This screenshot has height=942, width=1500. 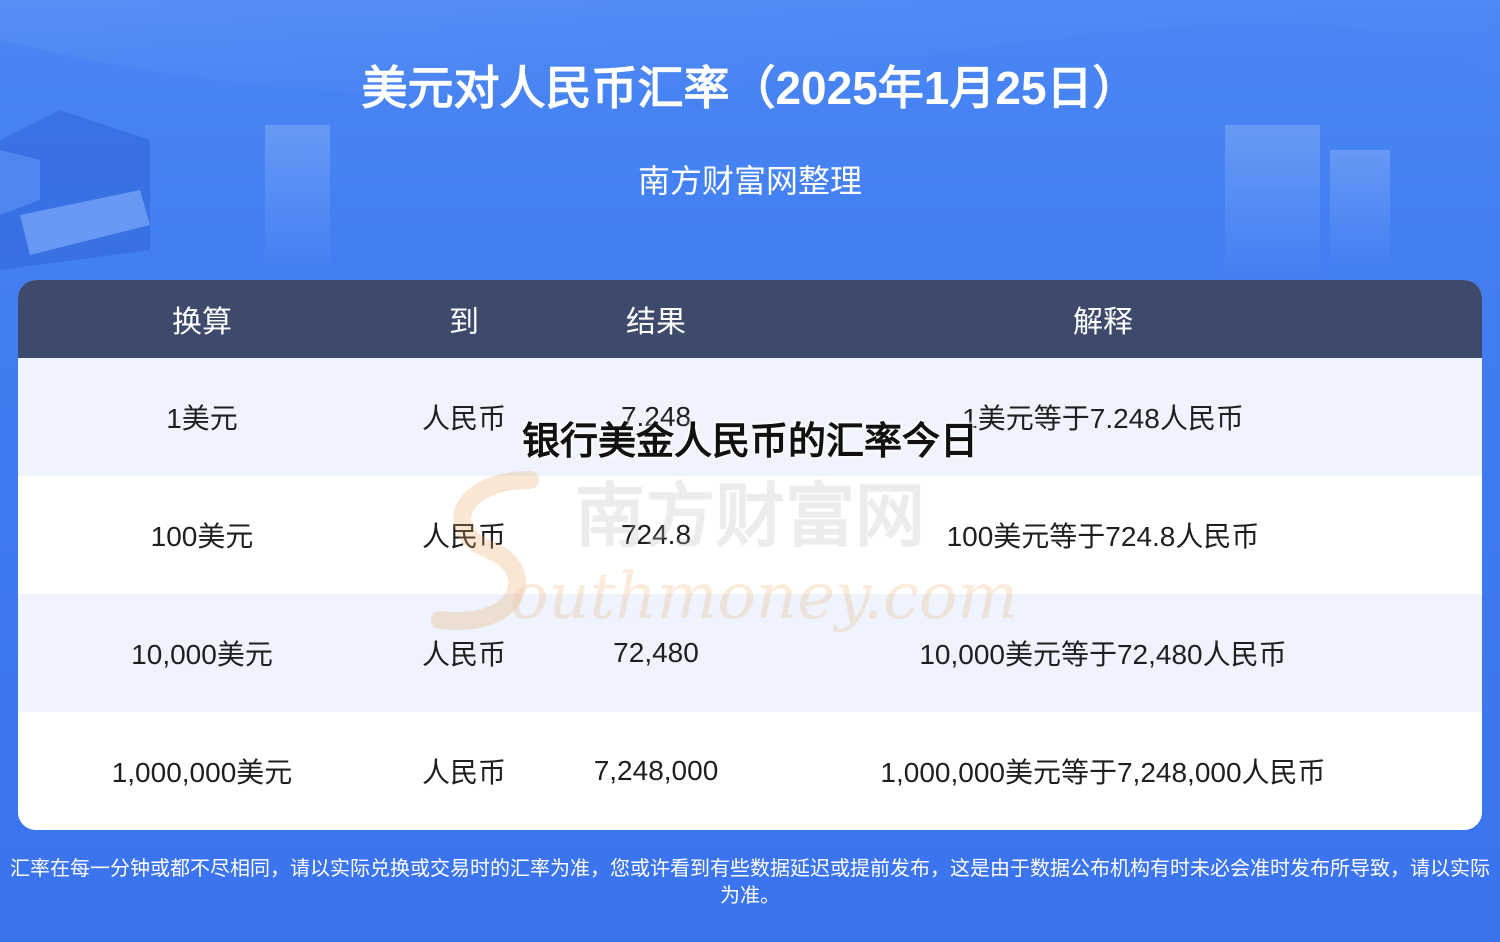 What do you see at coordinates (1103, 322) in the screenshot?
I see `column-header-explain: 解释` at bounding box center [1103, 322].